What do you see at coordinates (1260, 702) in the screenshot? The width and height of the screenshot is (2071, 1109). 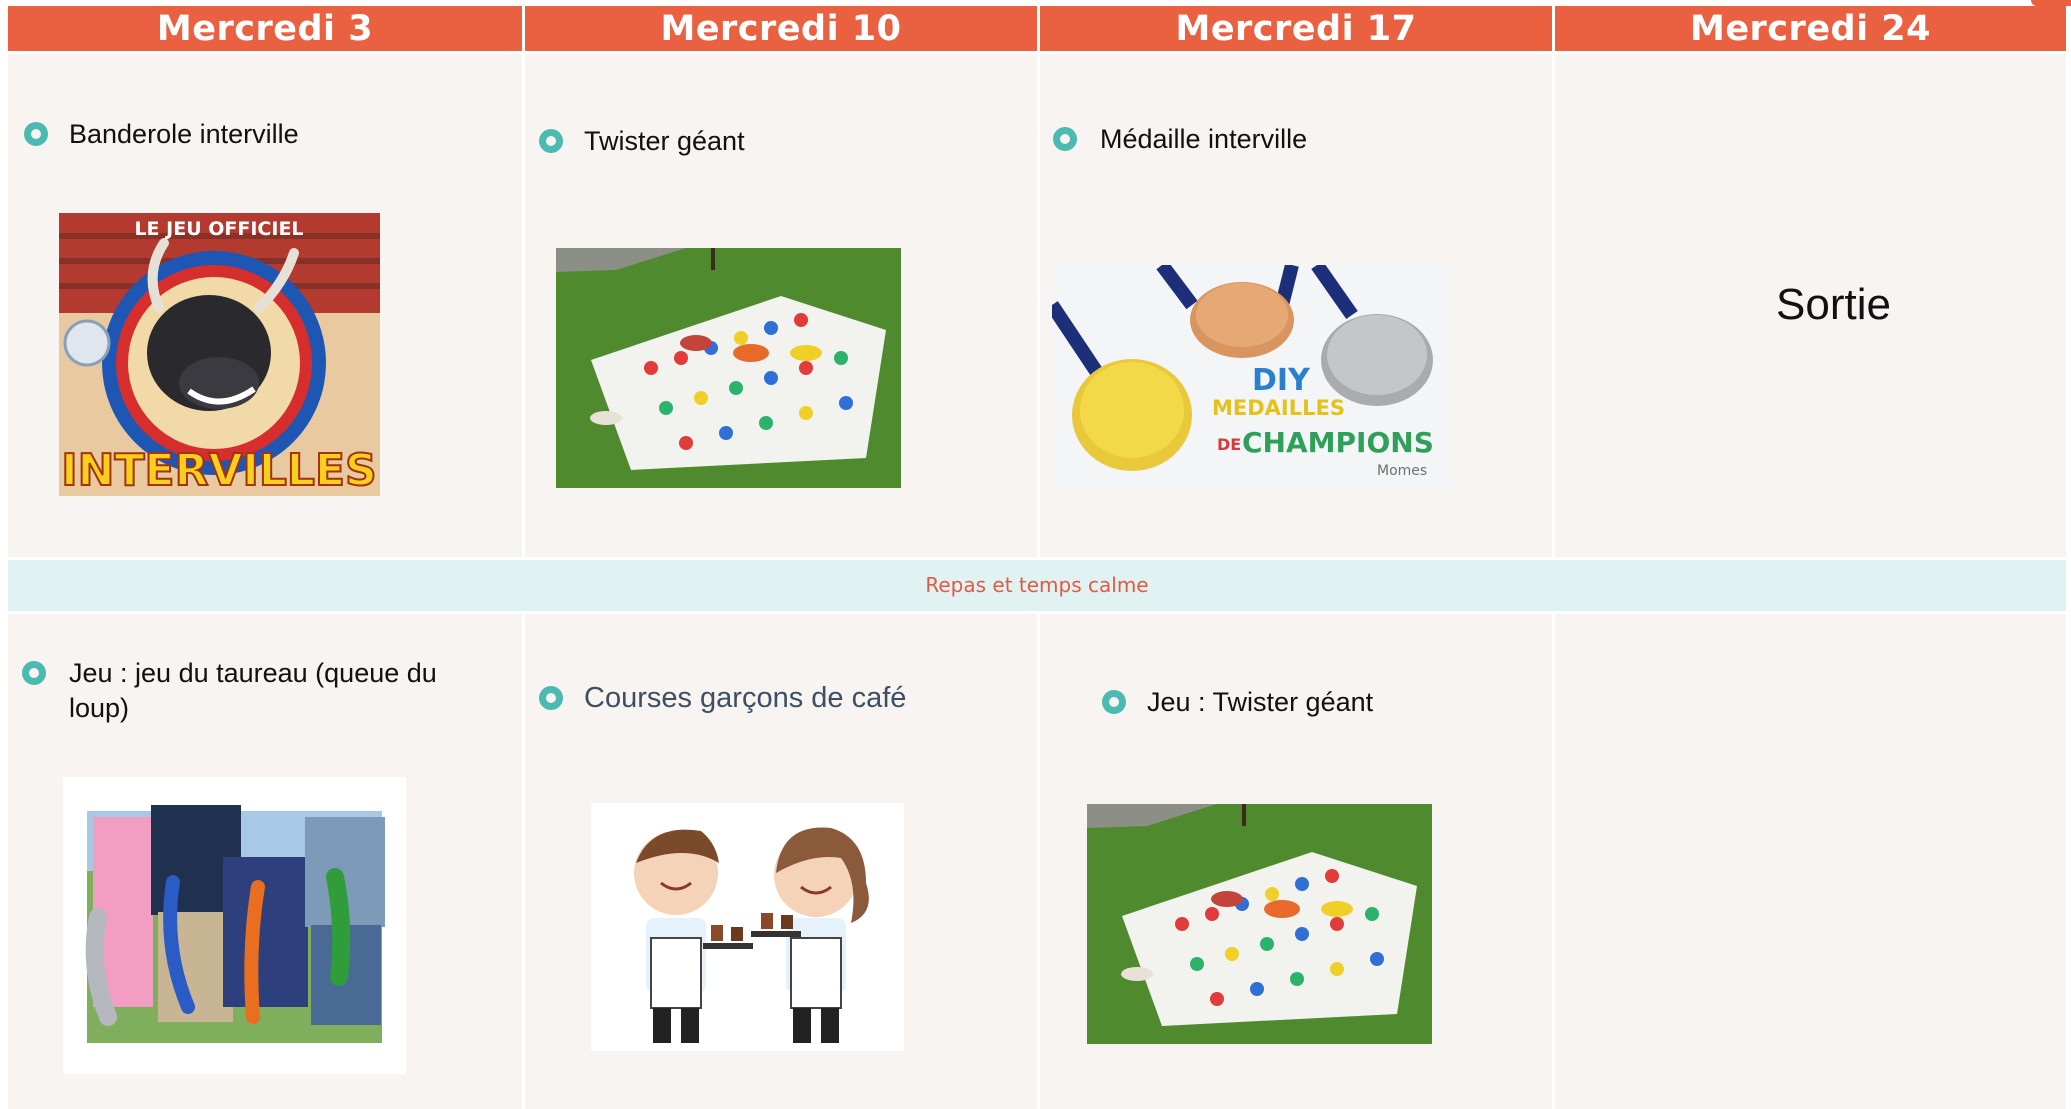 I see `activity-label: Jeu : Twister géant` at bounding box center [1260, 702].